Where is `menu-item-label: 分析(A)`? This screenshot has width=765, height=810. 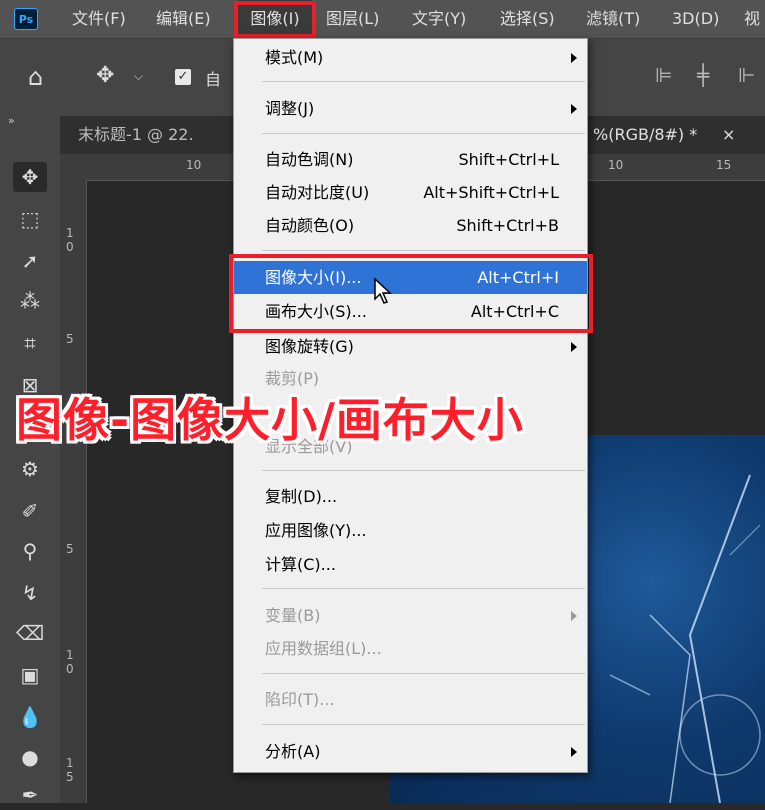
menu-item-label: 分析(A) is located at coordinates (293, 751).